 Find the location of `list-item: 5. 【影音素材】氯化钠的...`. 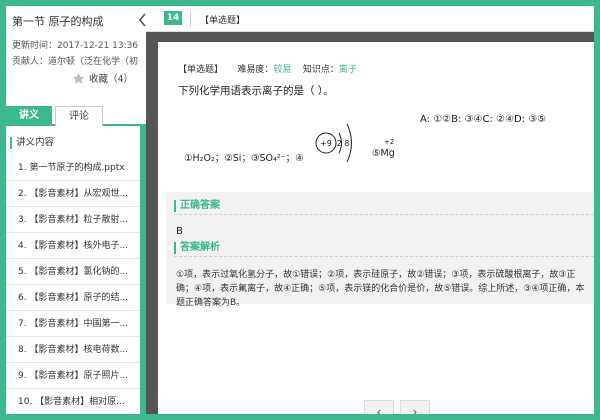

list-item: 5. 【影音素材】氯化钠的... is located at coordinates (73, 272).